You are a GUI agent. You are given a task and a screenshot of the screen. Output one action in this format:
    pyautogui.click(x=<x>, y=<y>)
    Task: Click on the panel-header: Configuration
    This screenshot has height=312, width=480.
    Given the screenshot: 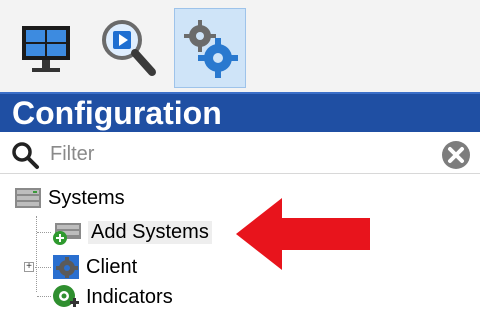 What is the action you would take?
    pyautogui.click(x=240, y=112)
    